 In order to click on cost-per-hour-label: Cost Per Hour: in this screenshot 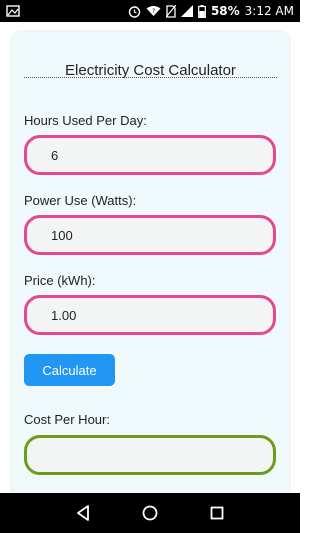, I will do `click(67, 419)`.